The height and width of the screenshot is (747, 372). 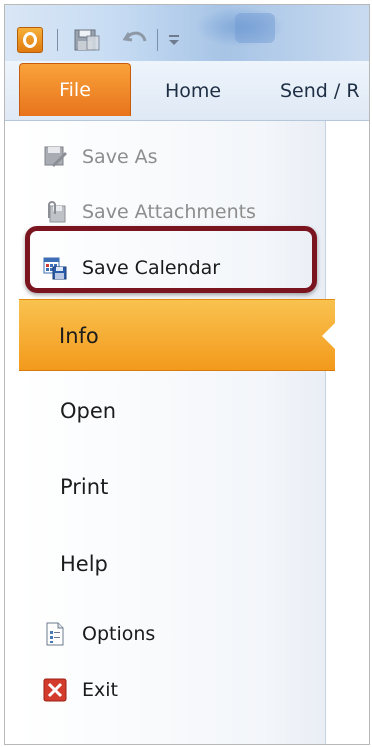 I want to click on options-icon, so click(x=55, y=634).